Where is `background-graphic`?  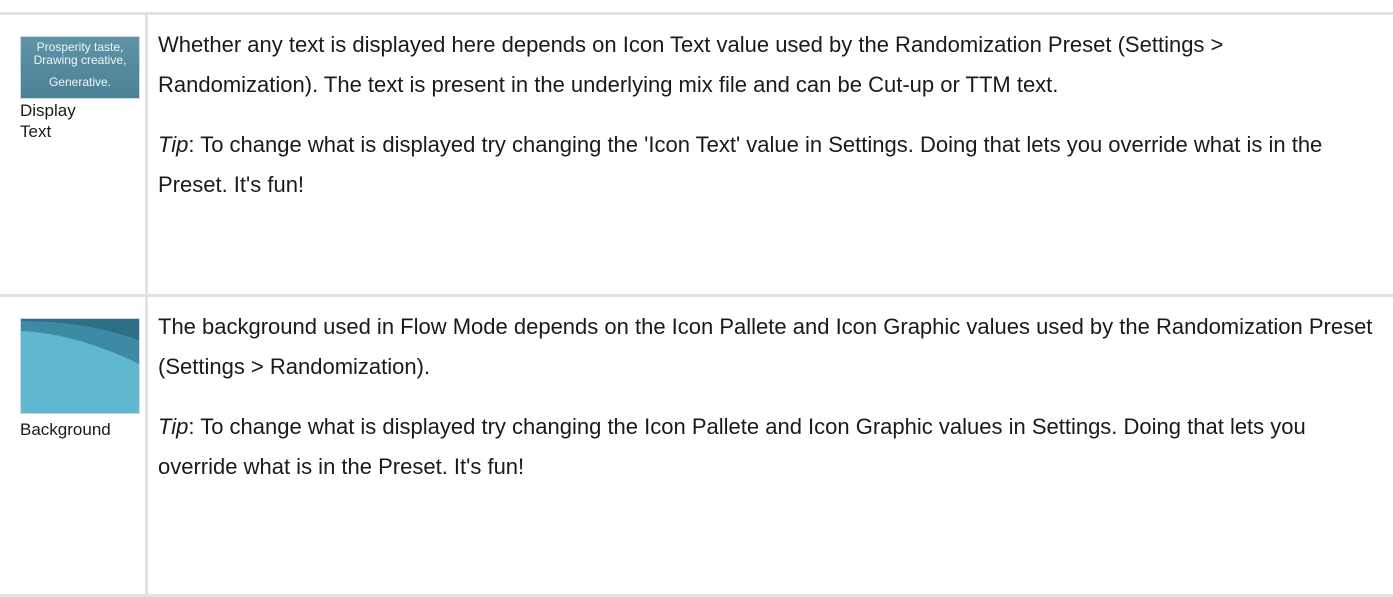 background-graphic is located at coordinates (80, 366).